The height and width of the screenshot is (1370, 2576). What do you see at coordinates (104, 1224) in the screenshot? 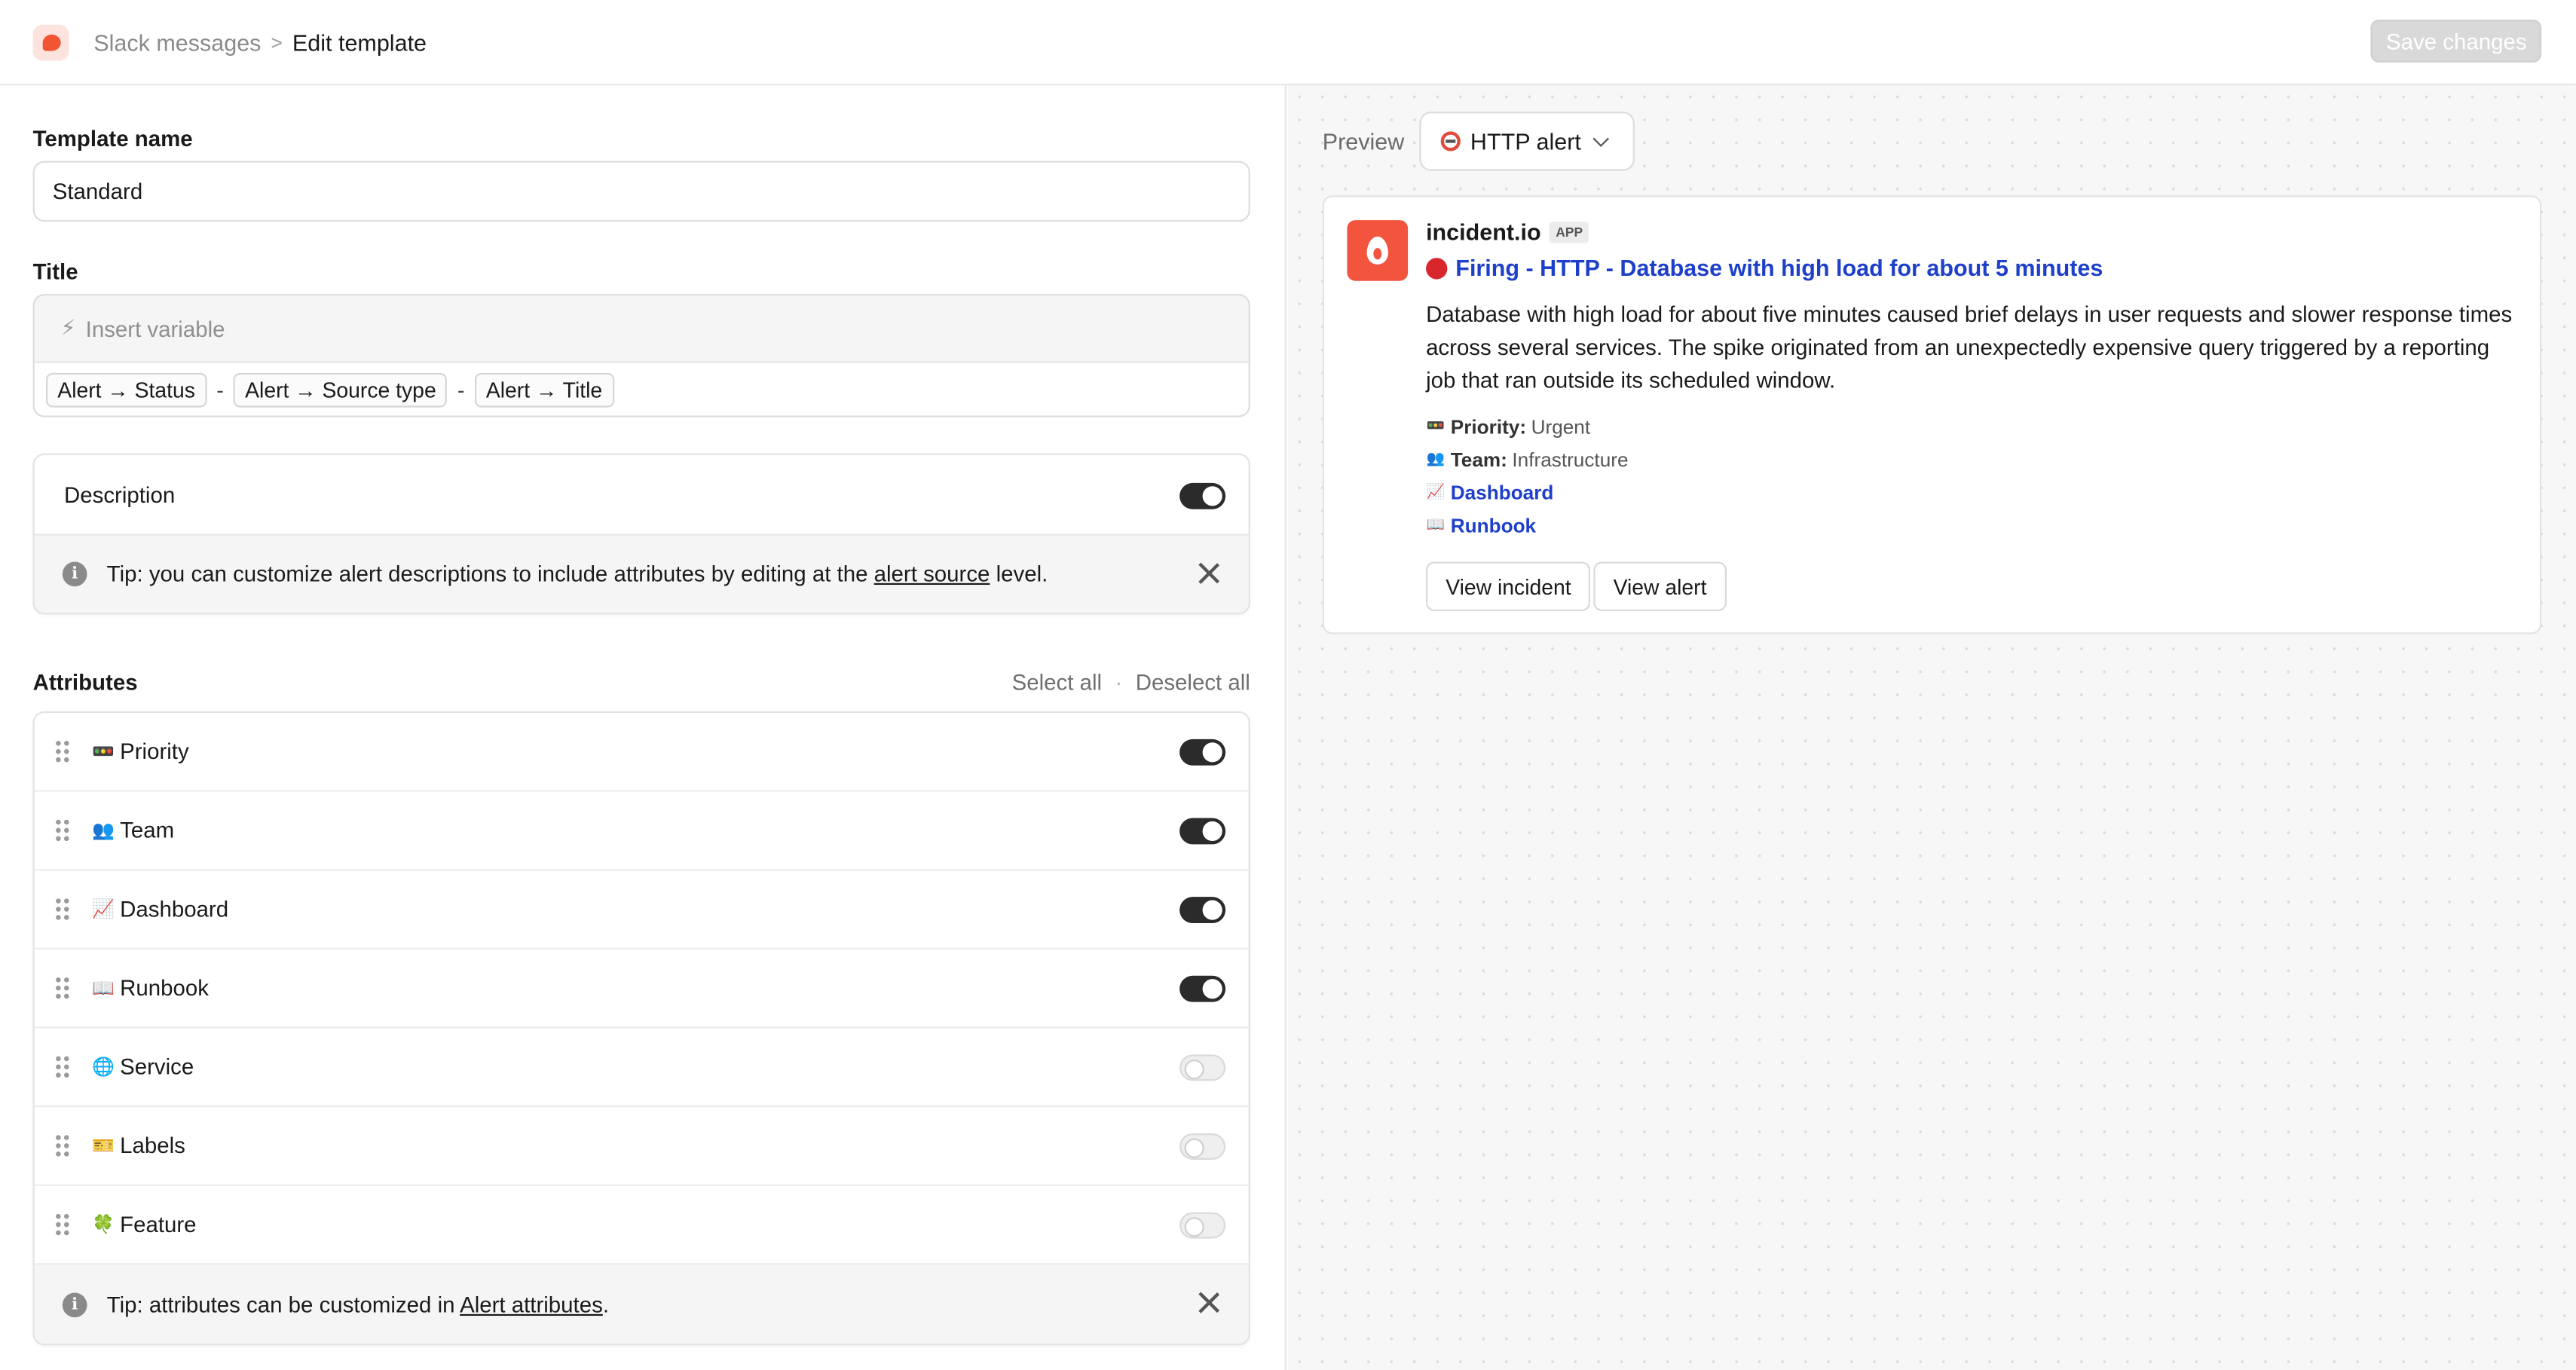
I see `clover-icon: 🍀` at bounding box center [104, 1224].